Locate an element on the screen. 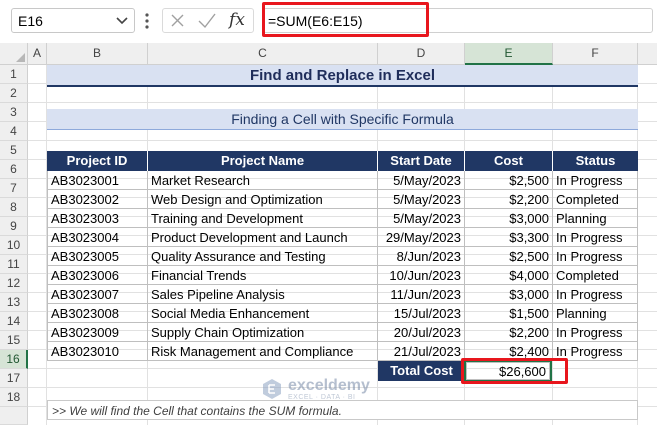  row-header-19-partial is located at coordinates (14, 416).